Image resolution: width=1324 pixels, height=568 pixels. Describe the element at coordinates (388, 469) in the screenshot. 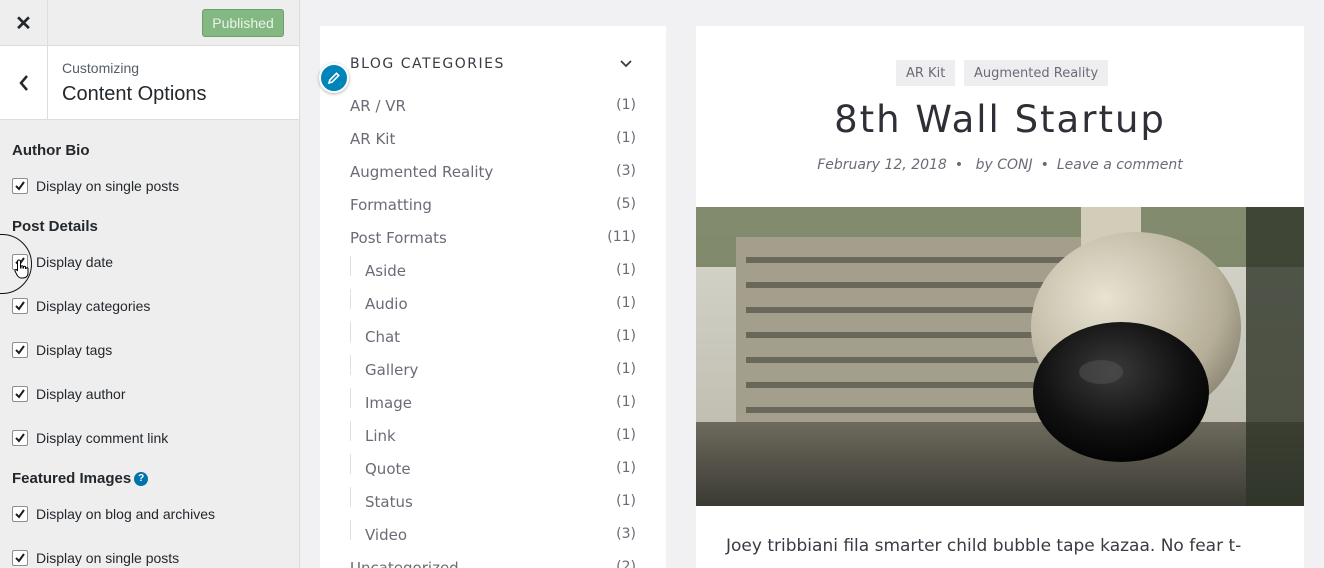

I see `category-name: Quote` at that location.